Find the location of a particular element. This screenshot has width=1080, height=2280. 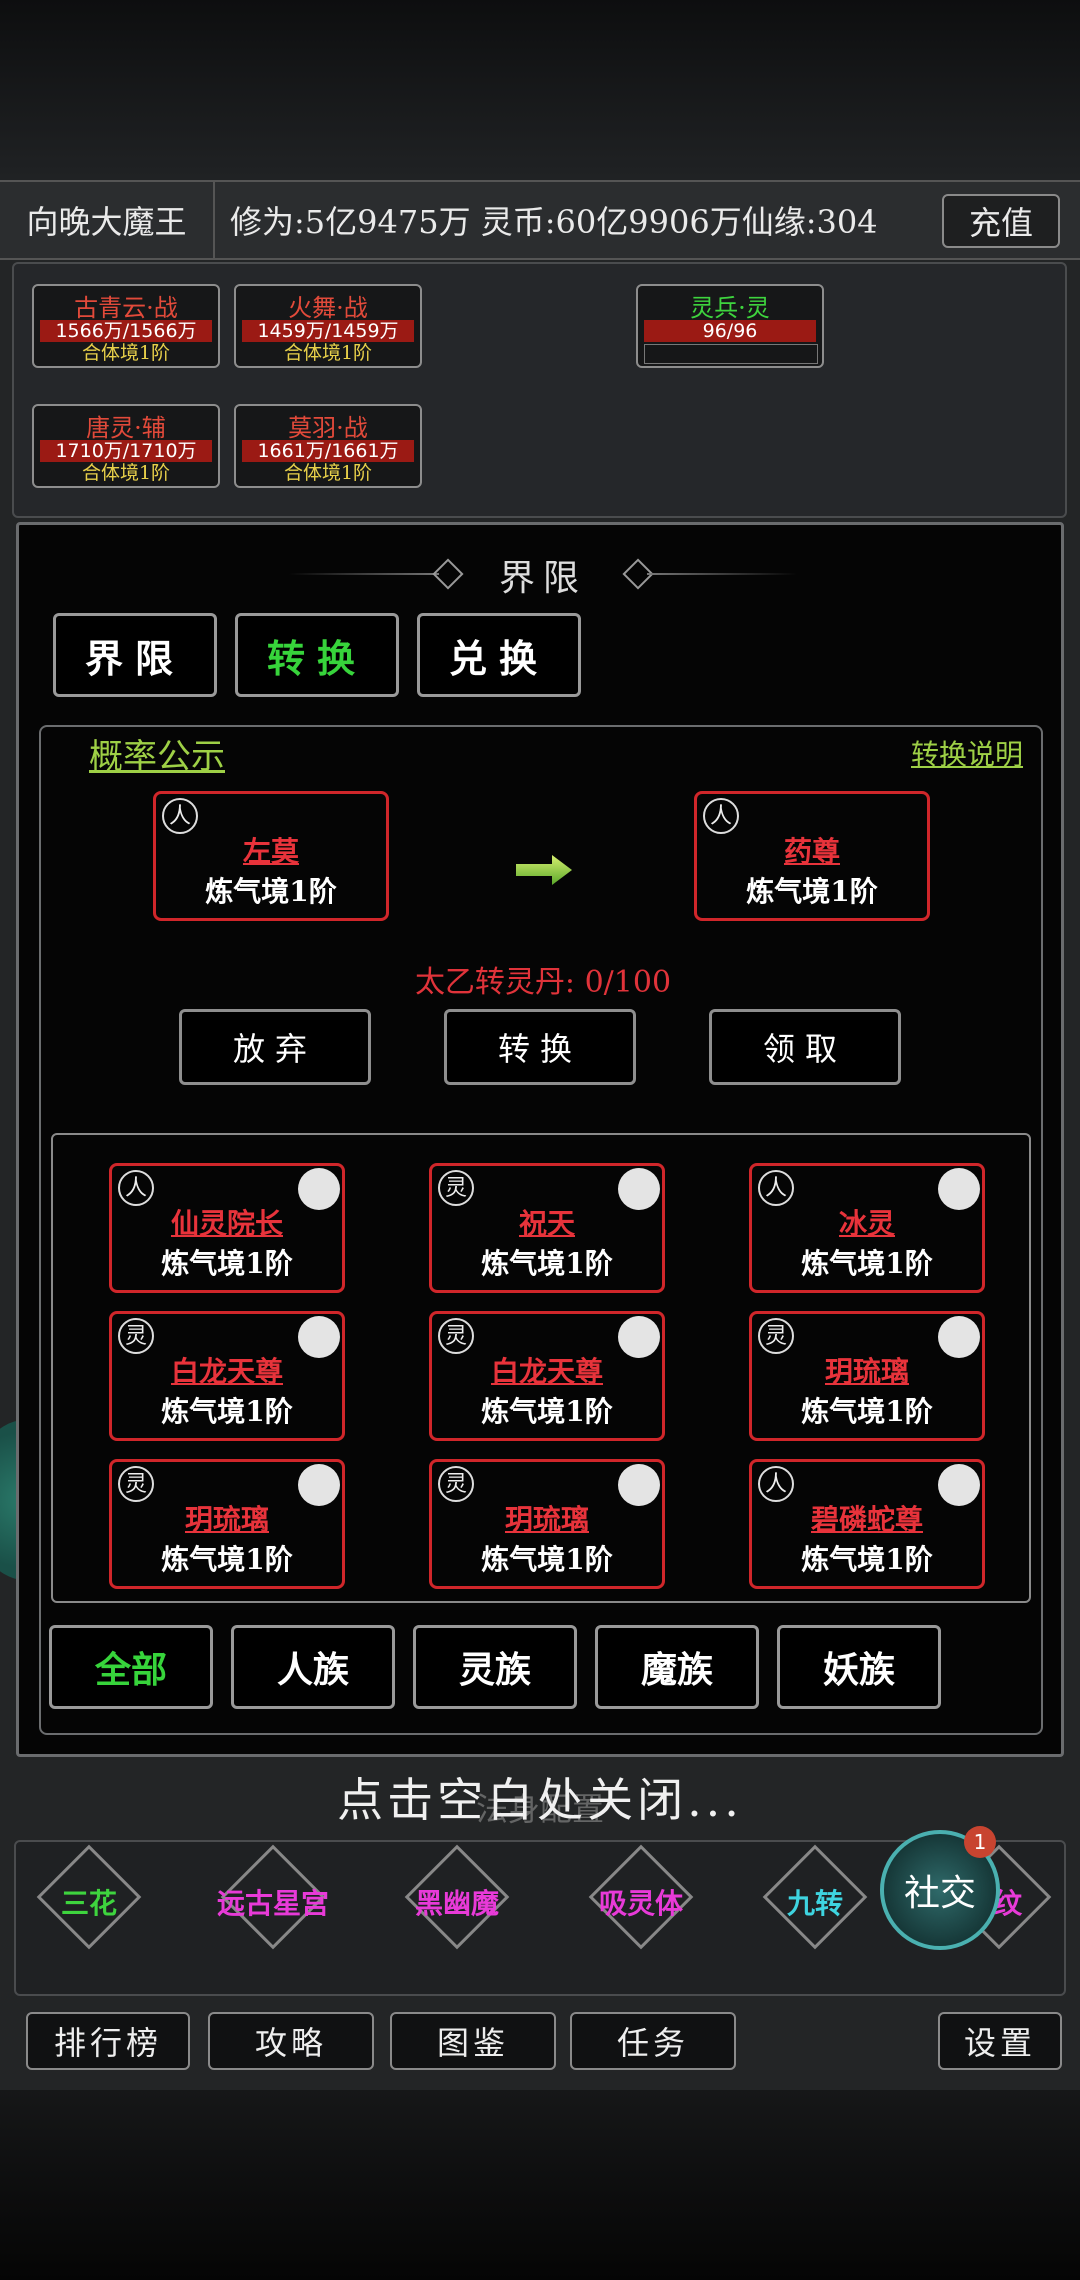

nav-item-nine-turns: 九转 is located at coordinates (815, 1902).